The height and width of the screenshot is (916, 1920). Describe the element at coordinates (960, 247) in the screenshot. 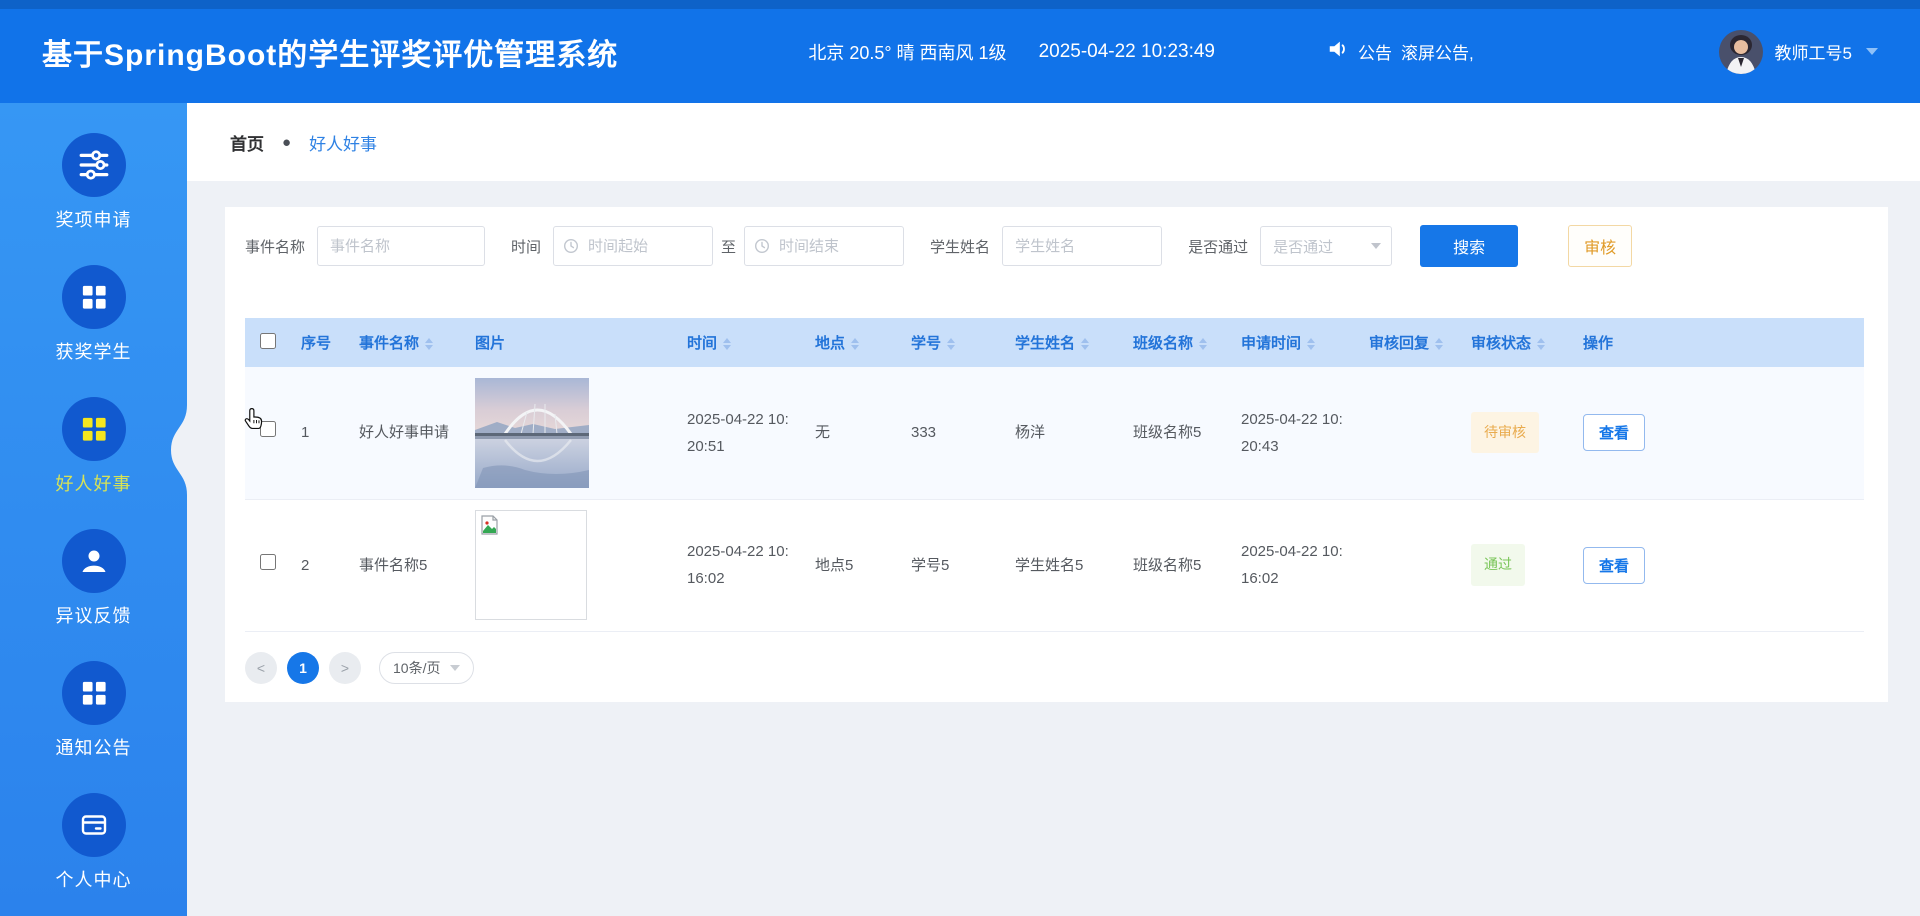

I see `student-name-label: 学生姓名` at that location.